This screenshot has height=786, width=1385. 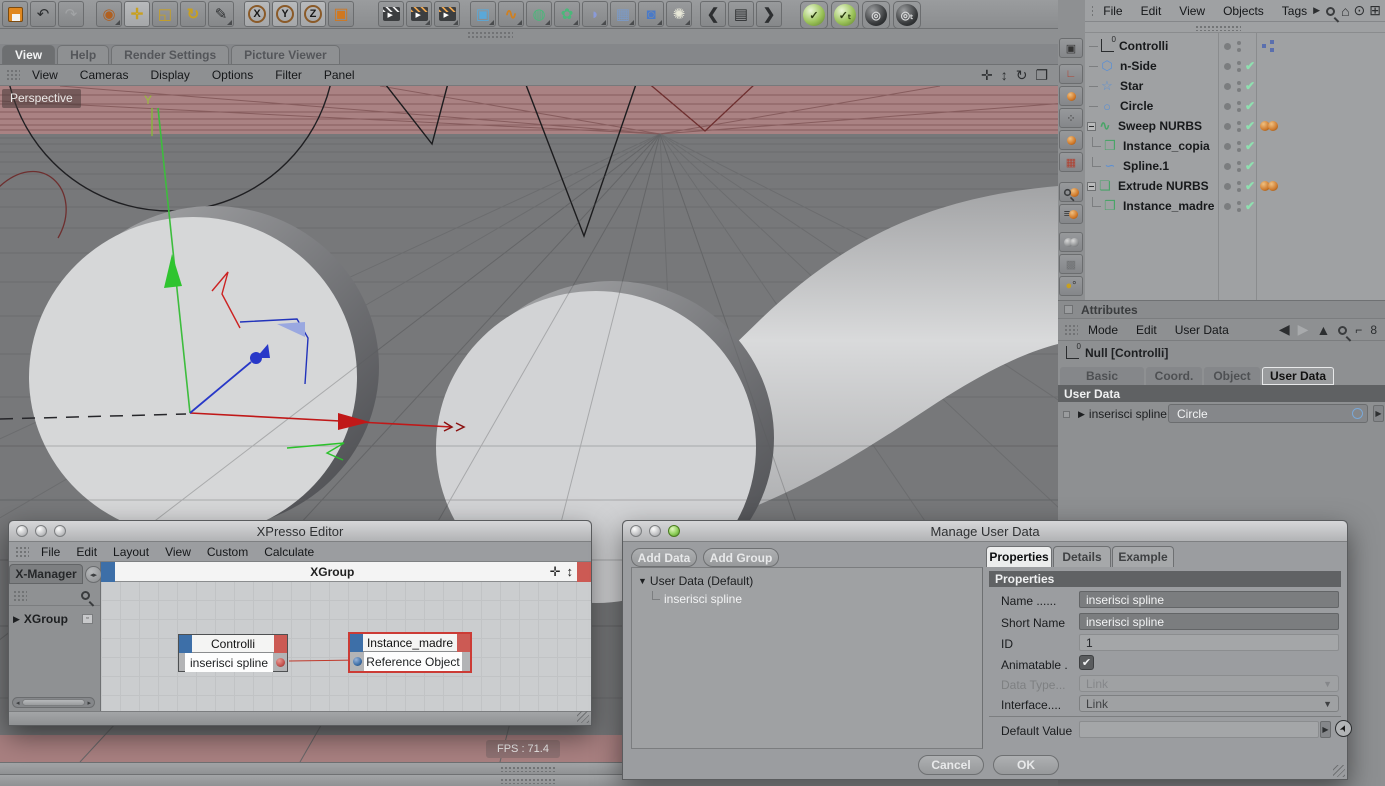 What do you see at coordinates (1358, 330) in the screenshot?
I see `attr-lock-icon: ⌐` at bounding box center [1358, 330].